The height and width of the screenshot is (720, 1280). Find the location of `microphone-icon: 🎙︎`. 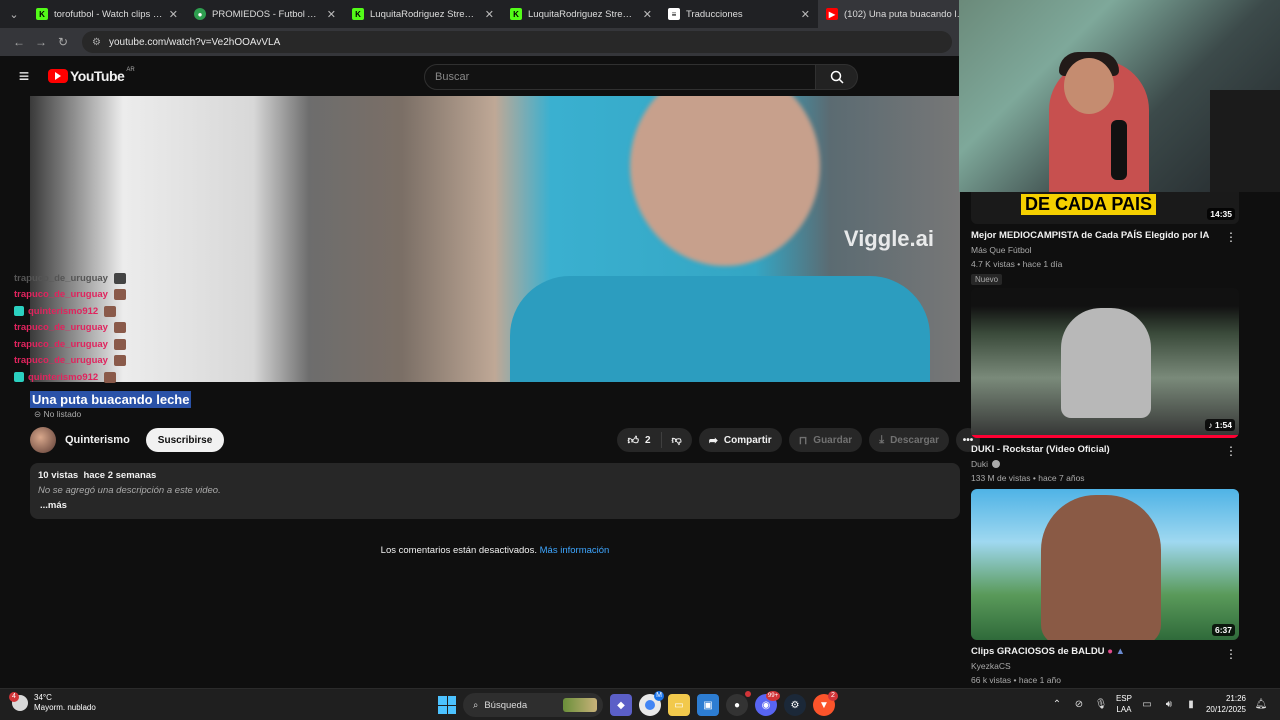

microphone-icon: 🎙︎ is located at coordinates (1101, 704).